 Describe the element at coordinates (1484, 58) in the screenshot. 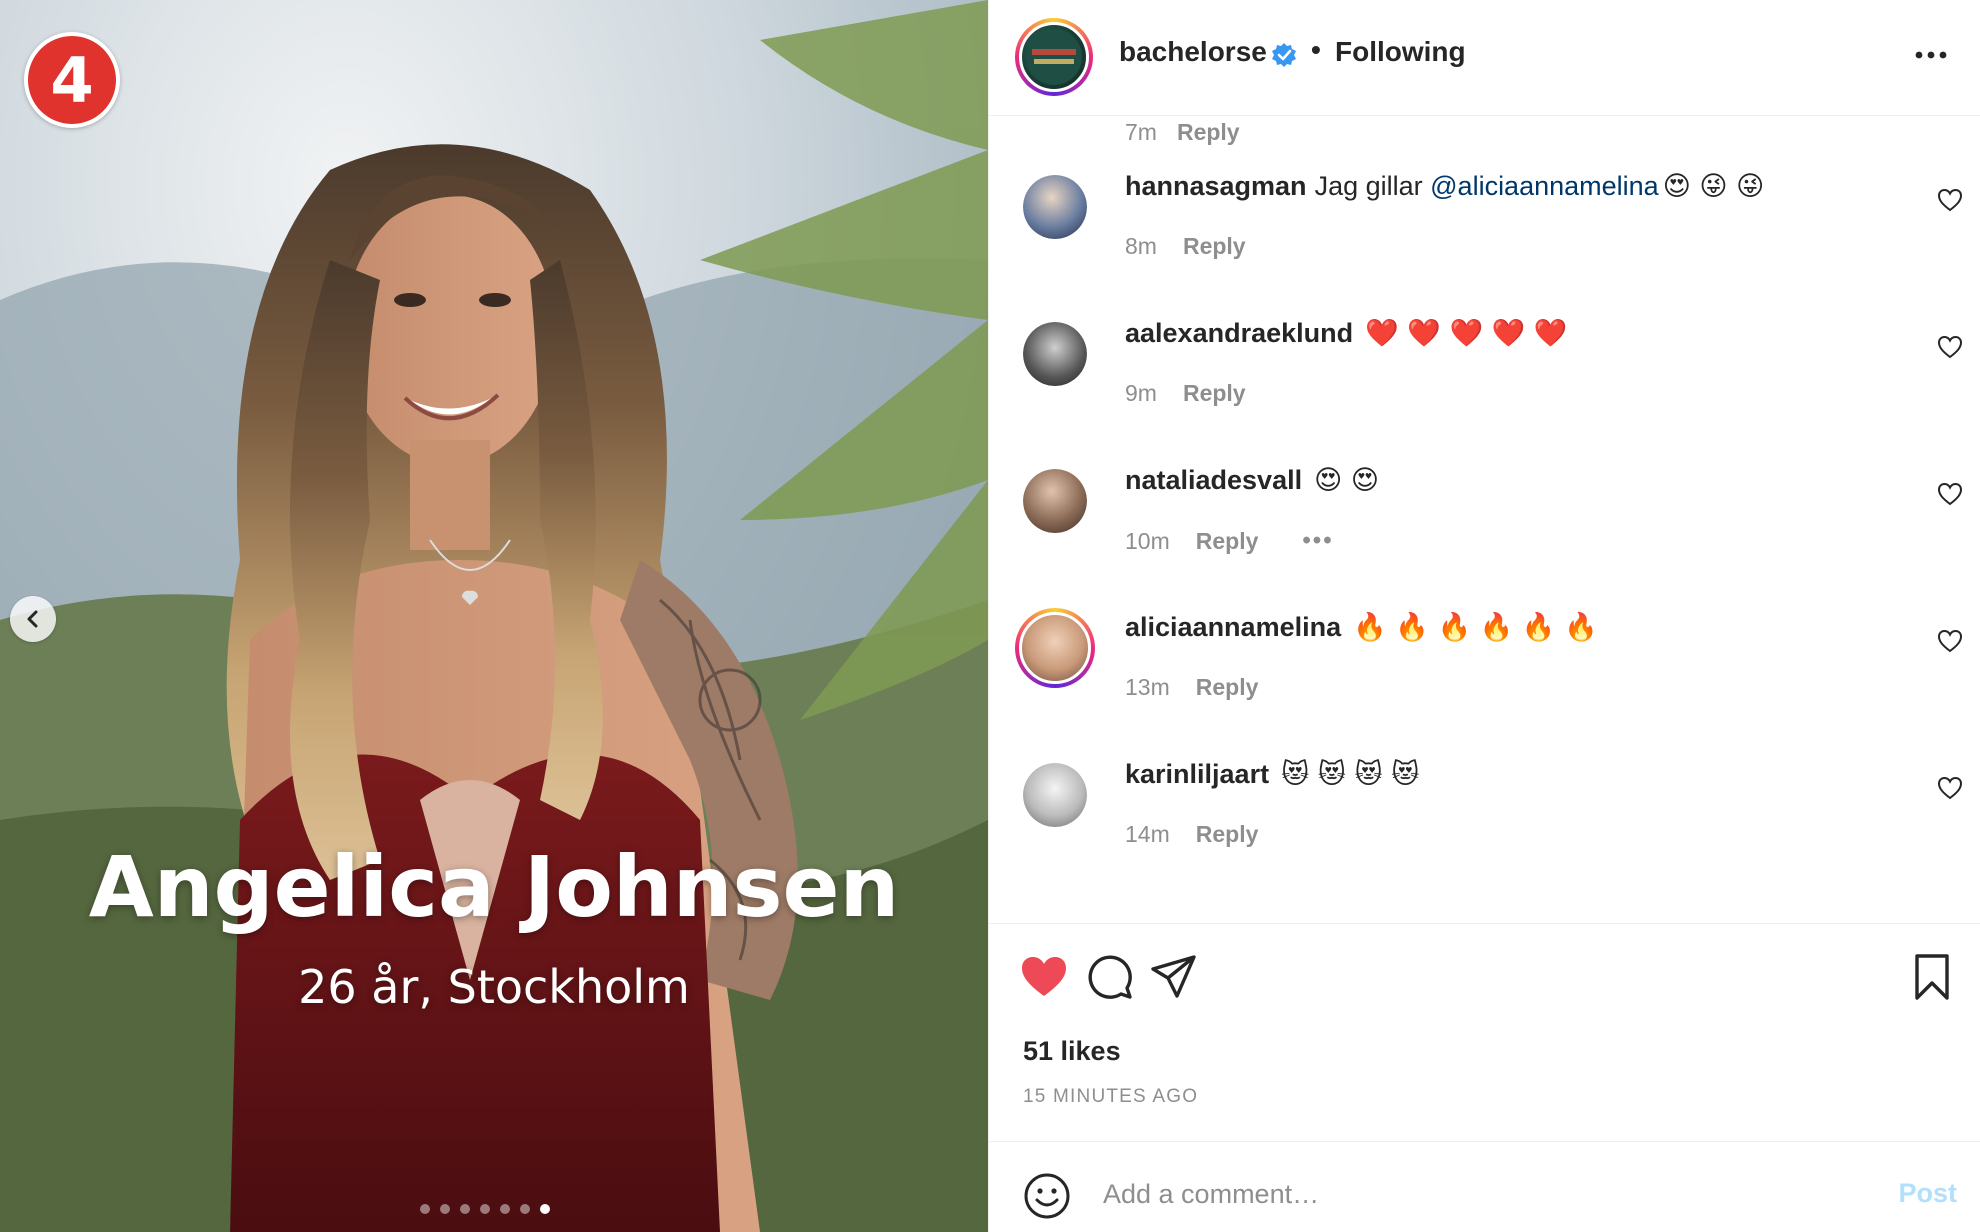

I see `post-header: bachelorse • Following` at that location.